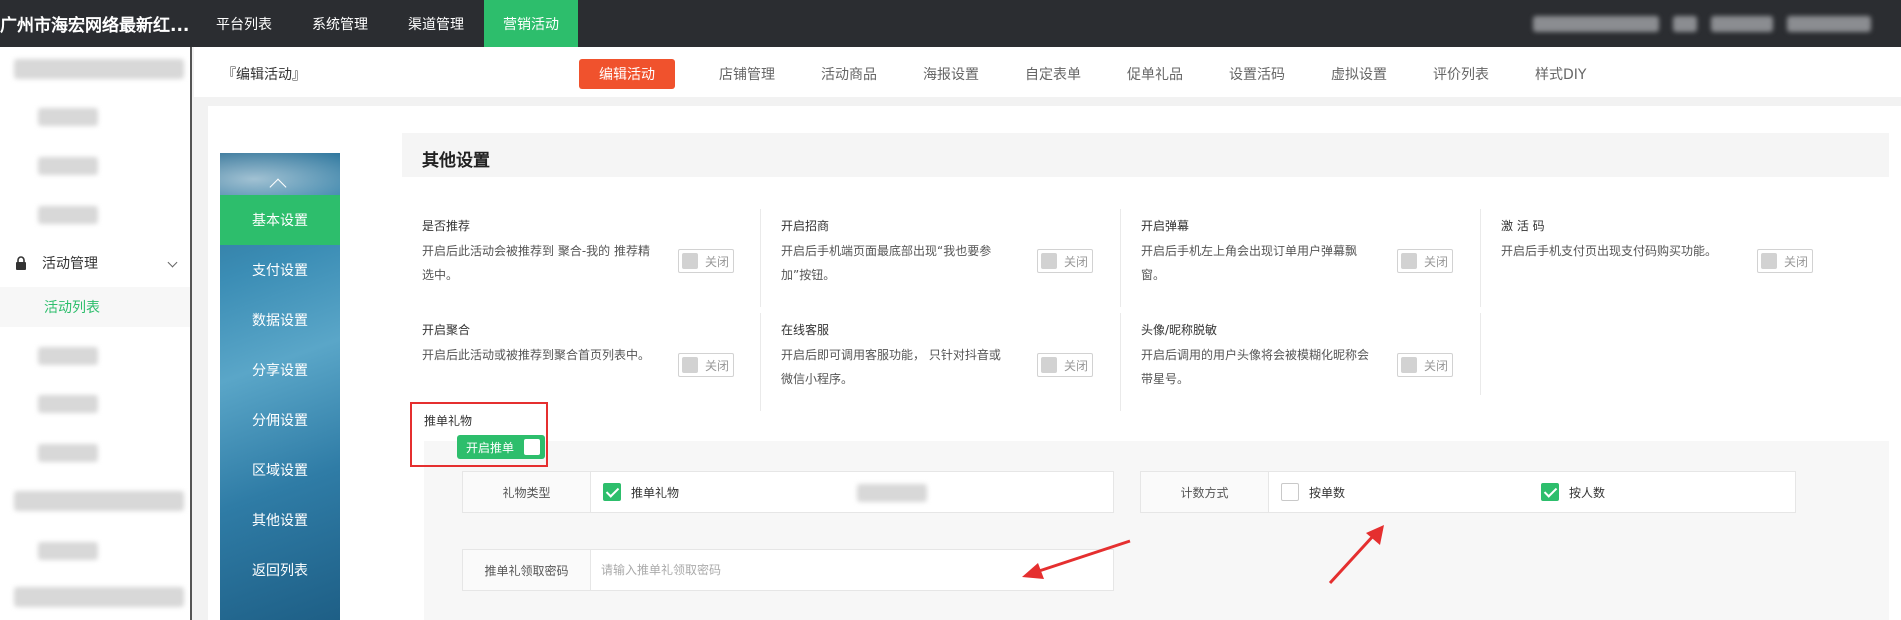 Image resolution: width=1901 pixels, height=620 pixels. I want to click on option-title: 激 活 码, so click(1523, 226).